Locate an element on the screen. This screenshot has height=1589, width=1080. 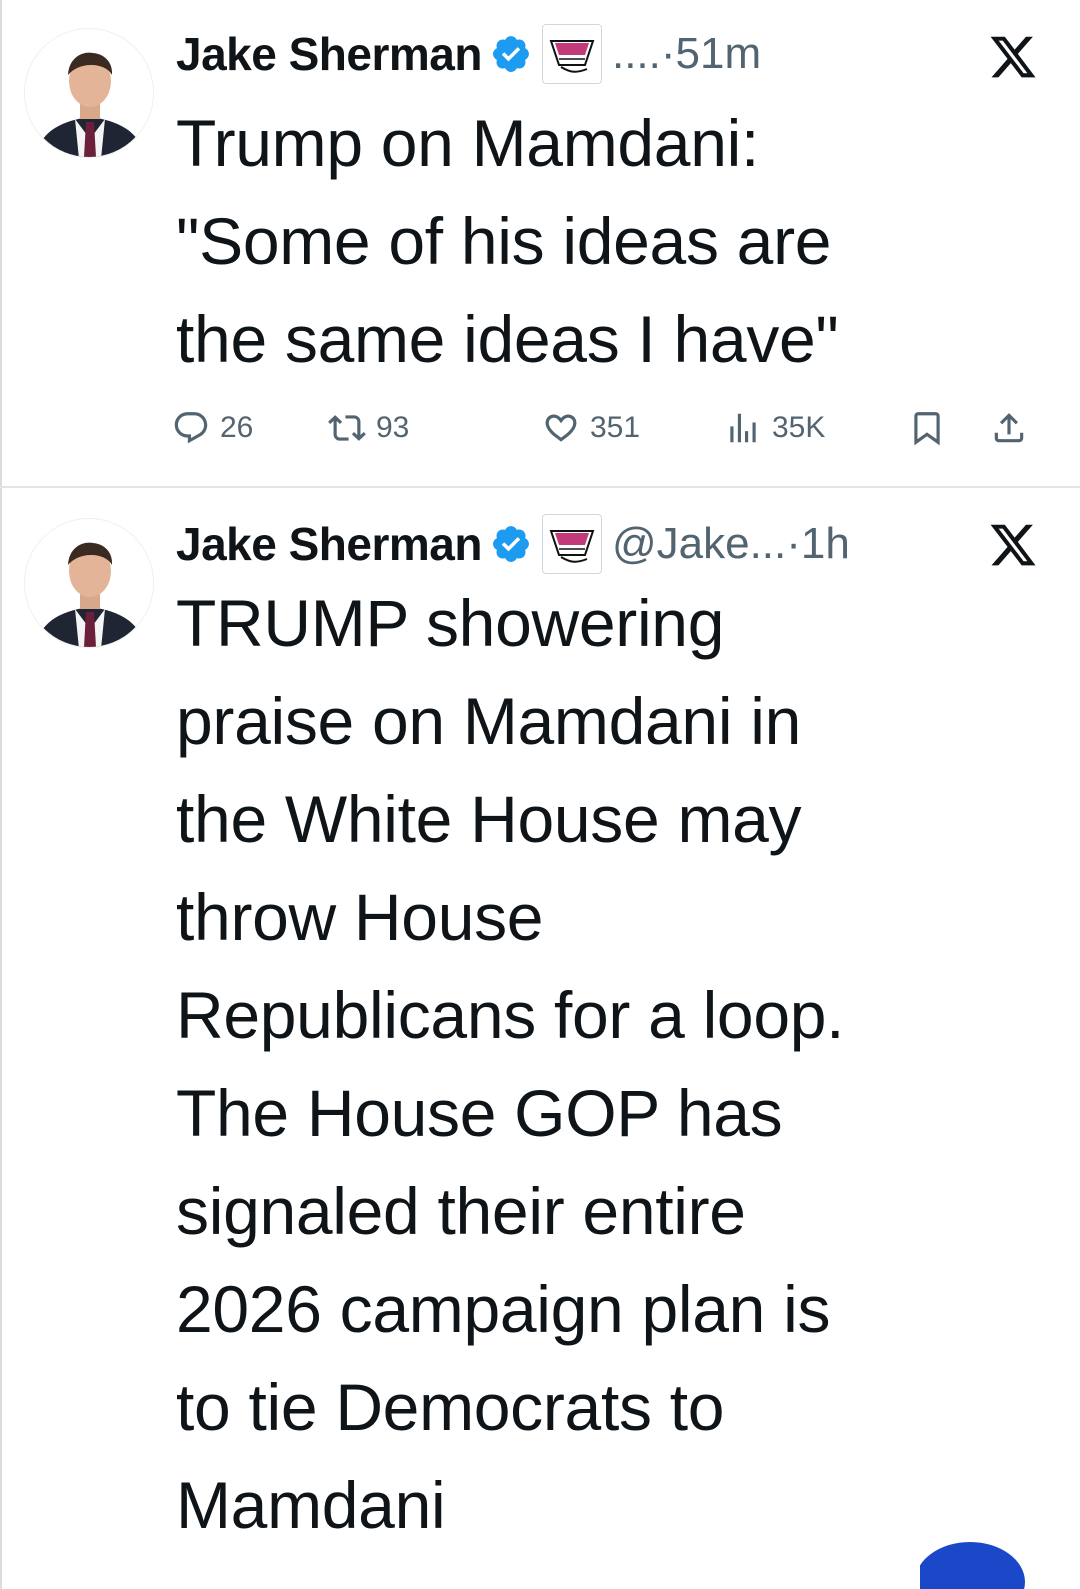
share-icon is located at coordinates (1009, 428).